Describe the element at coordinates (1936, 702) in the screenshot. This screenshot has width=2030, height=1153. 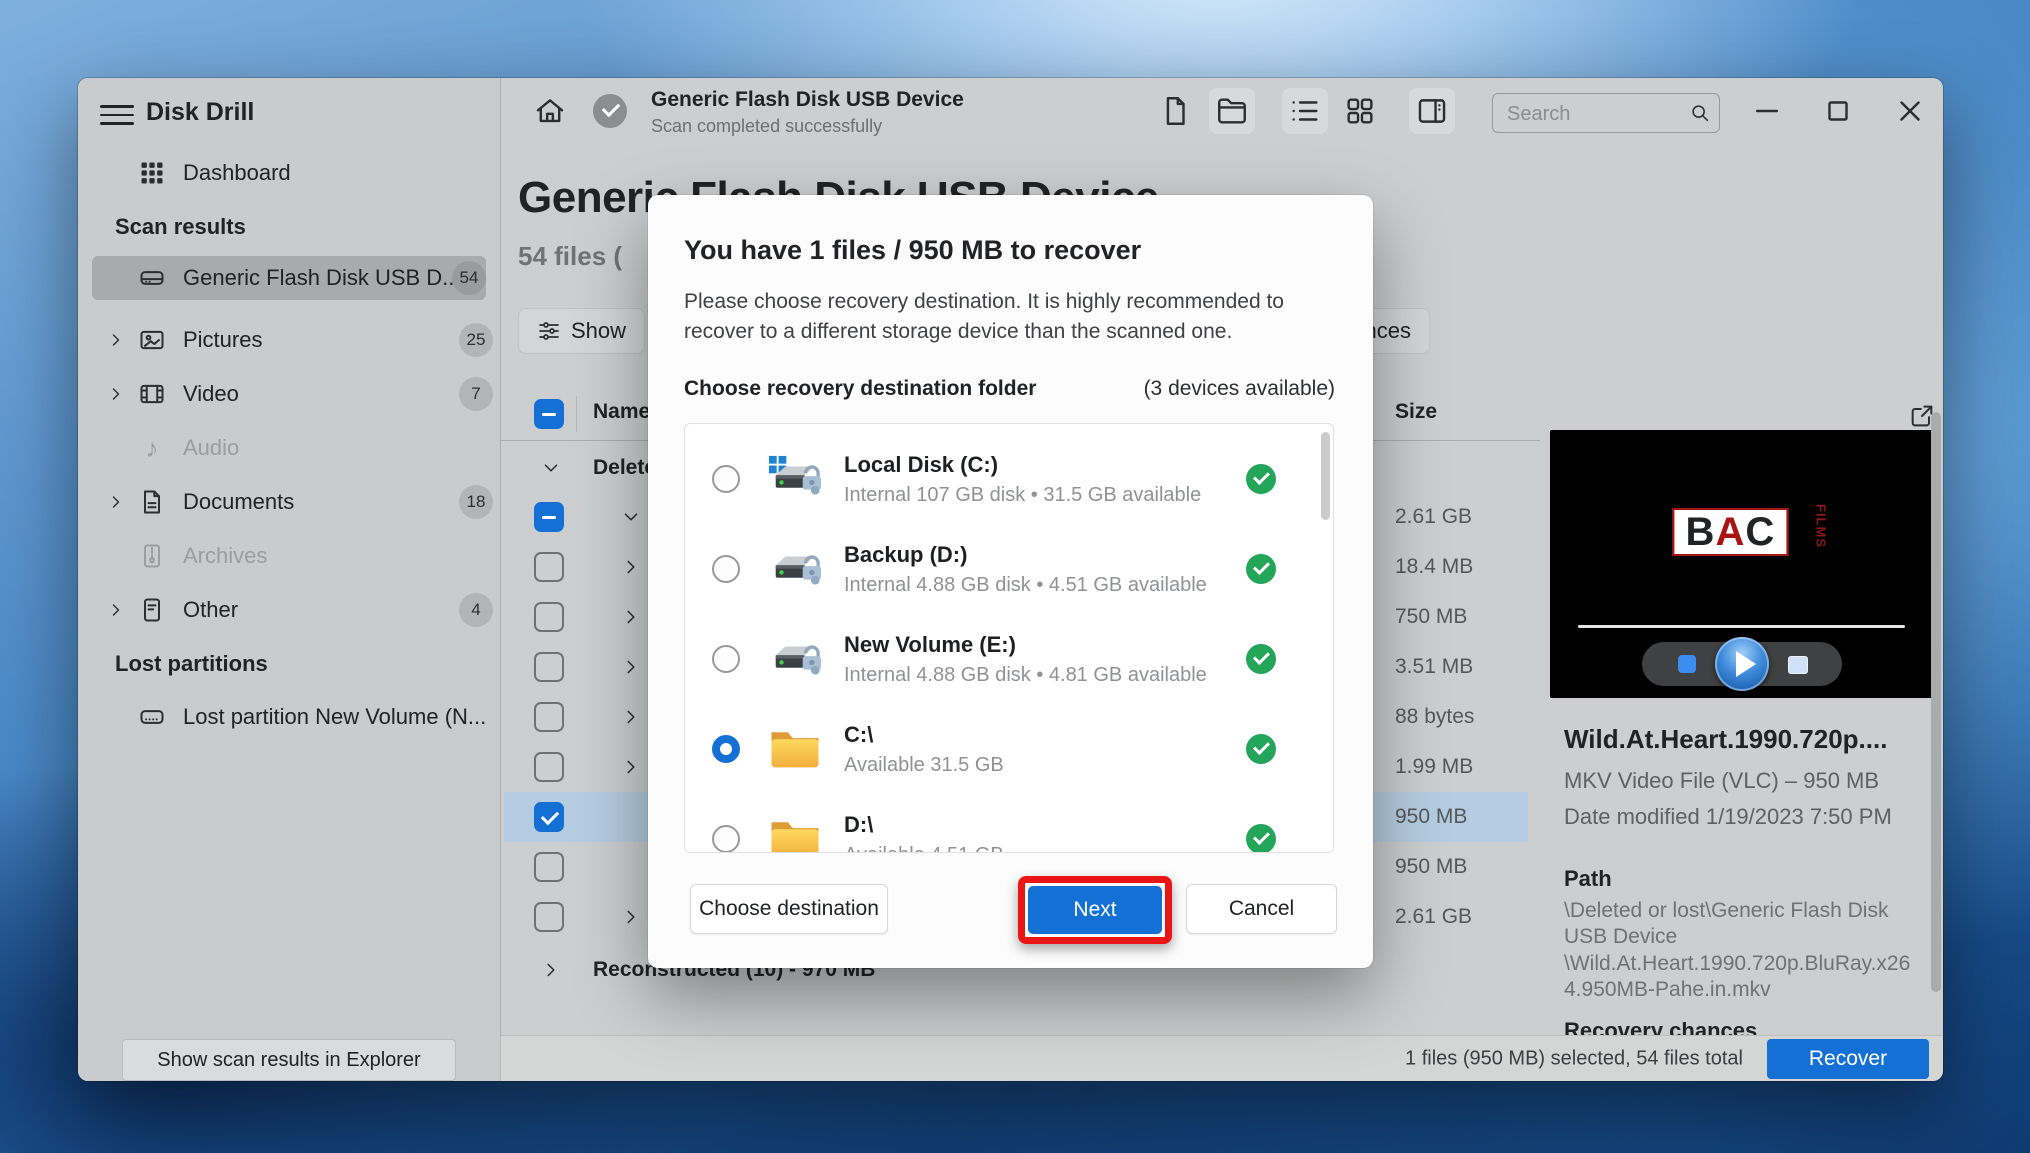
I see `panel-scrollbar` at that location.